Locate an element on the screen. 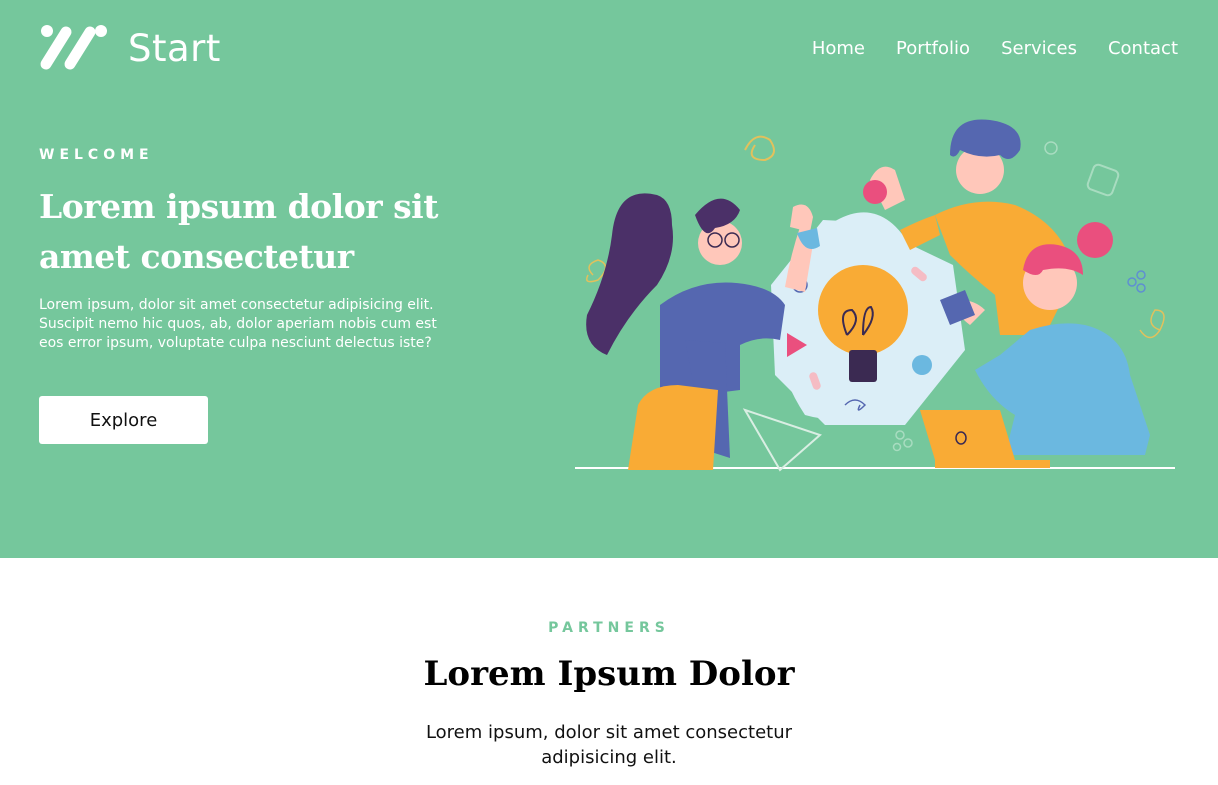 The image size is (1218, 785). nav-contact: Contact is located at coordinates (1143, 48).